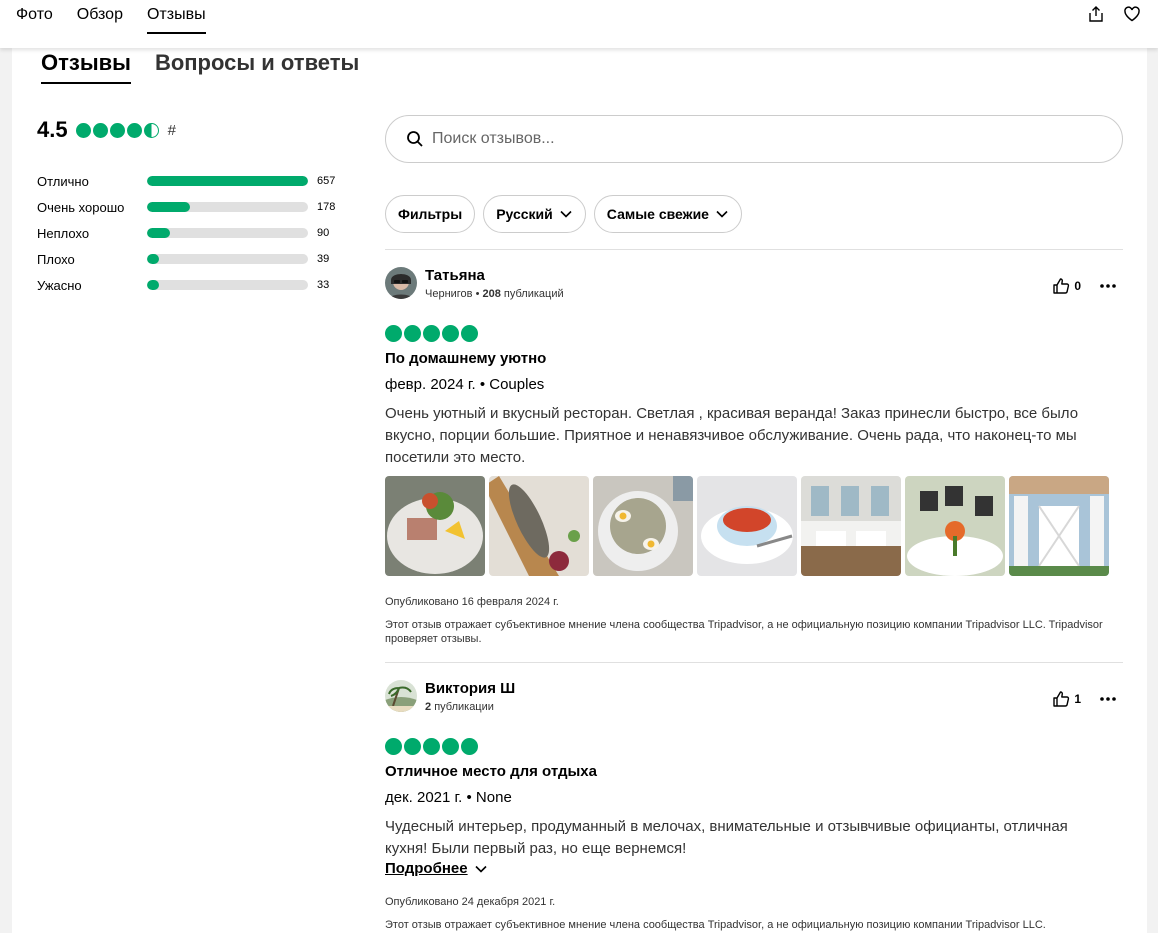 This screenshot has height=933, width=1158. Describe the element at coordinates (657, 214) in the screenshot. I see `sort-label: Самые свежие` at that location.